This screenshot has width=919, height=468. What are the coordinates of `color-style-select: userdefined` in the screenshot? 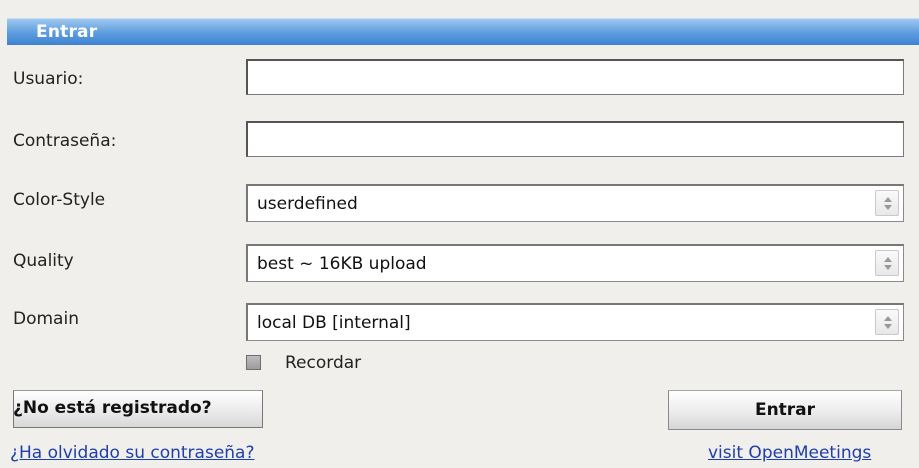 It's located at (575, 203).